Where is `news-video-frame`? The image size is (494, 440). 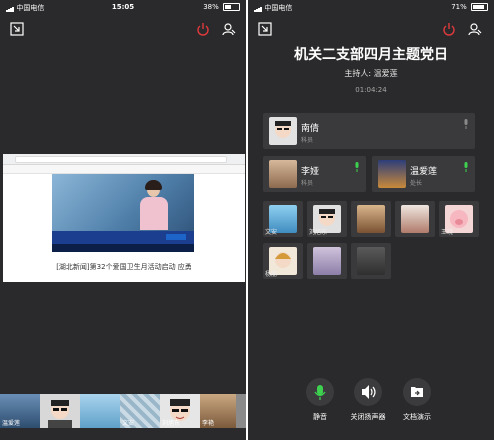
news-video-frame is located at coordinates (123, 213).